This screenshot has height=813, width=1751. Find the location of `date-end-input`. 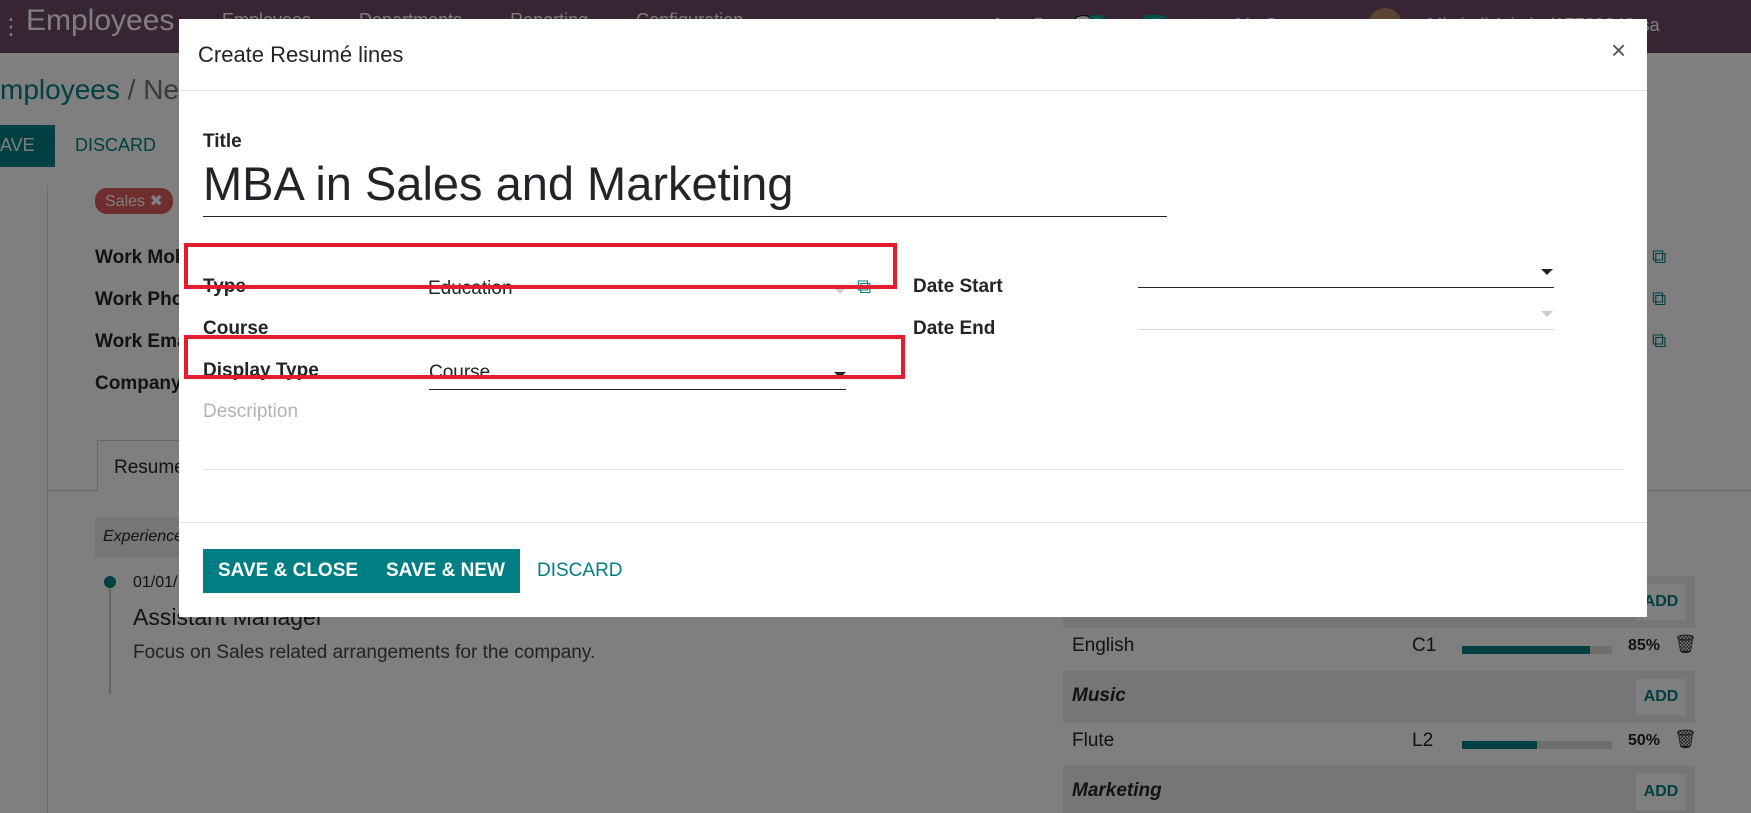

date-end-input is located at coordinates (1346, 329).